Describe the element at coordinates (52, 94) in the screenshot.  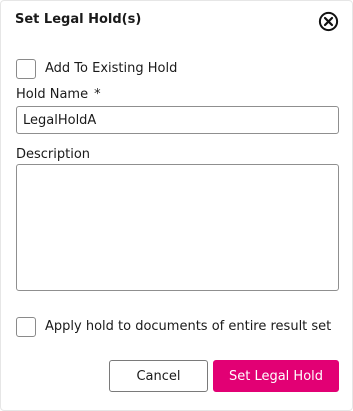
I see `hold-name-label-text: Hold Name` at that location.